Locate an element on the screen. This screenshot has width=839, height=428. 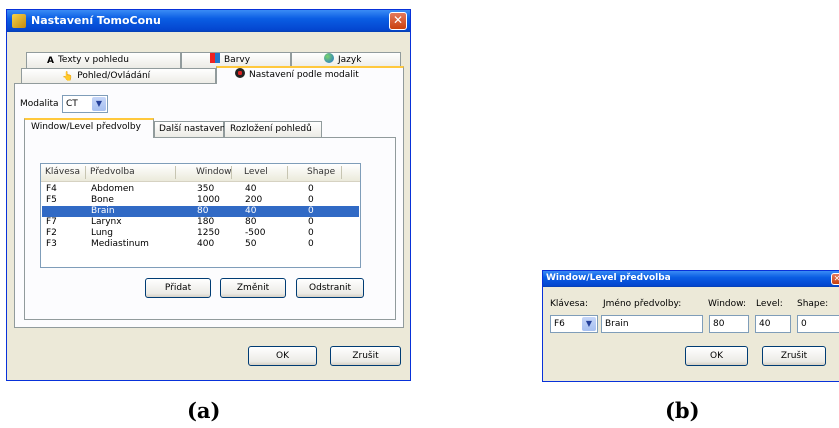
cell-window: 400 is located at coordinates (206, 244).